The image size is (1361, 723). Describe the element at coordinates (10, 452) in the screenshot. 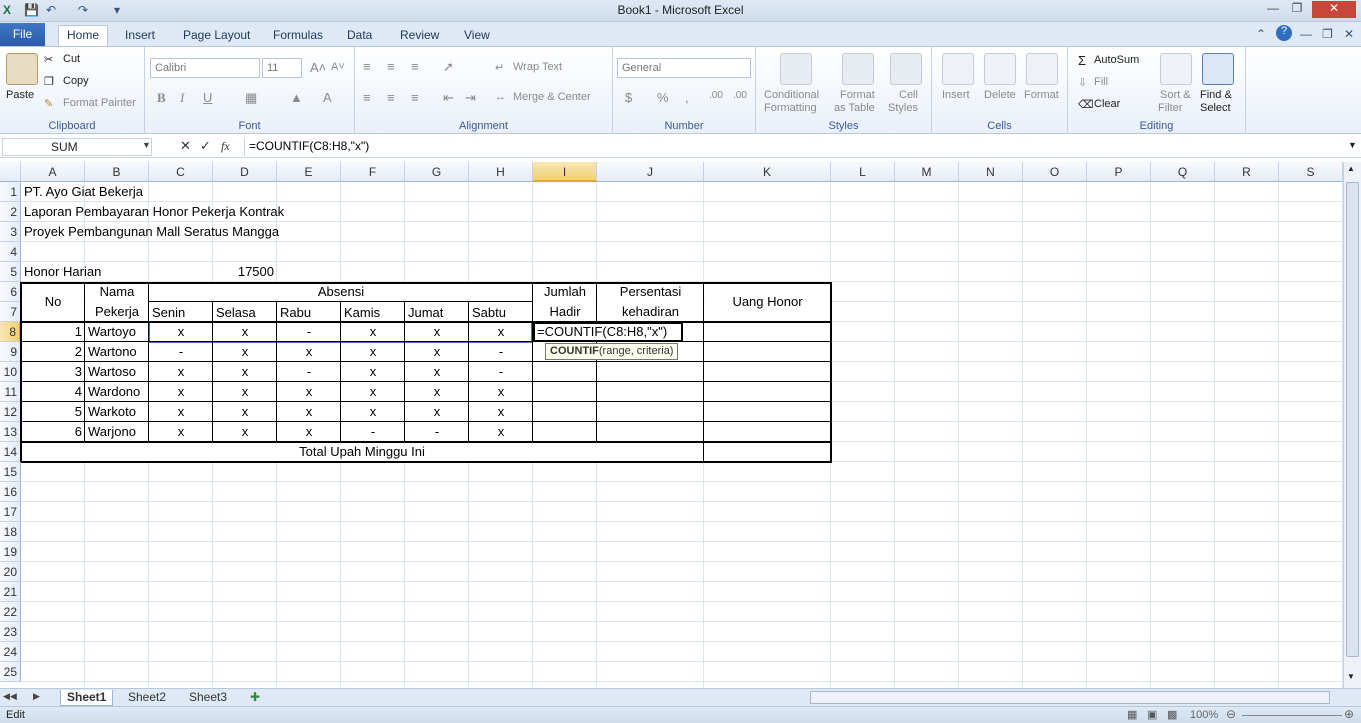

I see `row-header: 14` at that location.